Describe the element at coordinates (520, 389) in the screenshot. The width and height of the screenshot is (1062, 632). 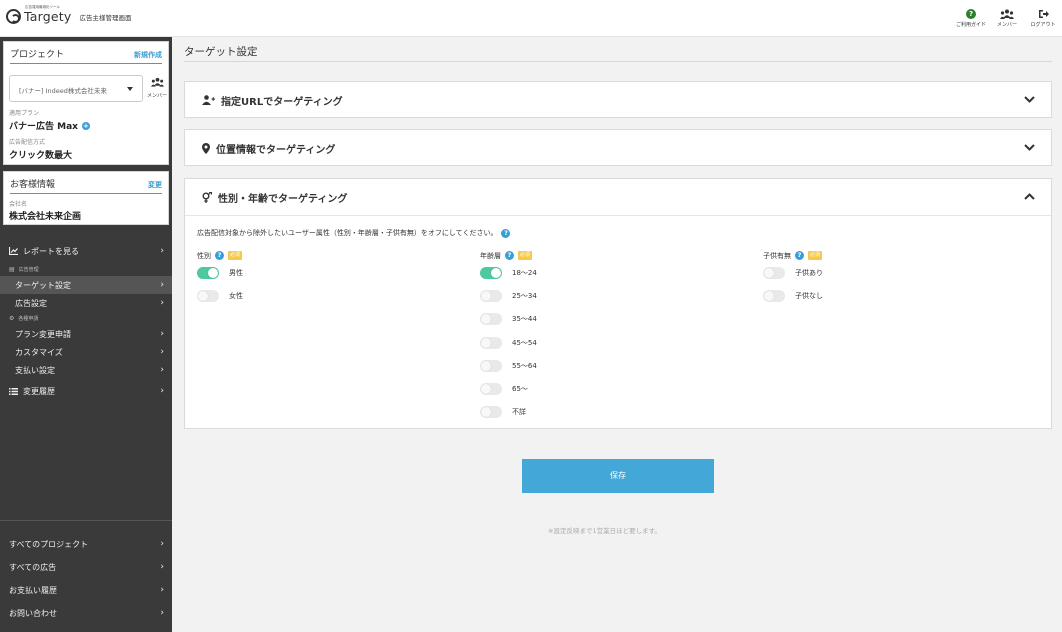
I see `option-label: 65〜` at that location.